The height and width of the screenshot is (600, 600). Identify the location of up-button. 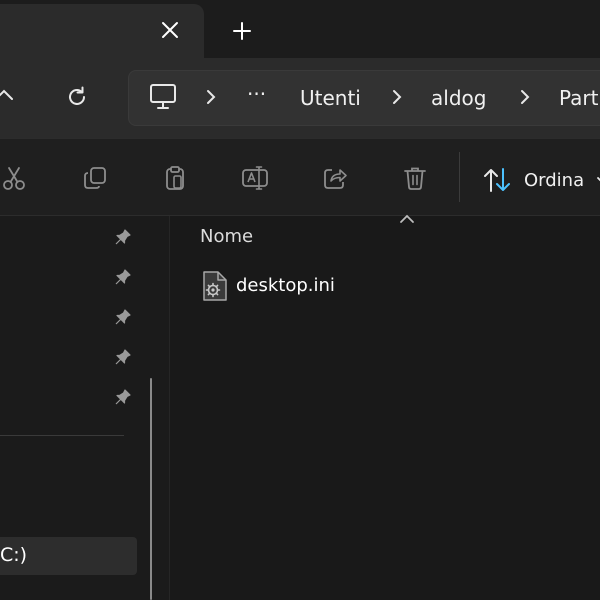
(11, 97).